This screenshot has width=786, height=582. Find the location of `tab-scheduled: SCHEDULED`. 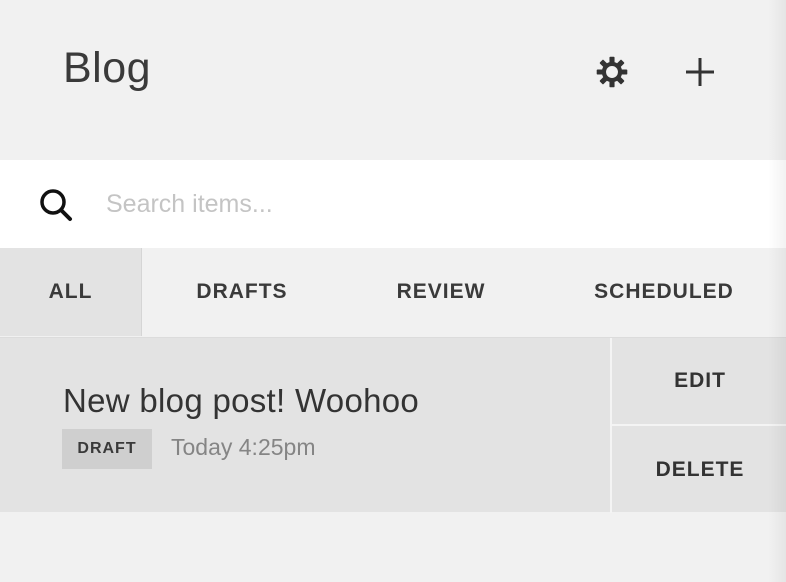

tab-scheduled: SCHEDULED is located at coordinates (663, 292).